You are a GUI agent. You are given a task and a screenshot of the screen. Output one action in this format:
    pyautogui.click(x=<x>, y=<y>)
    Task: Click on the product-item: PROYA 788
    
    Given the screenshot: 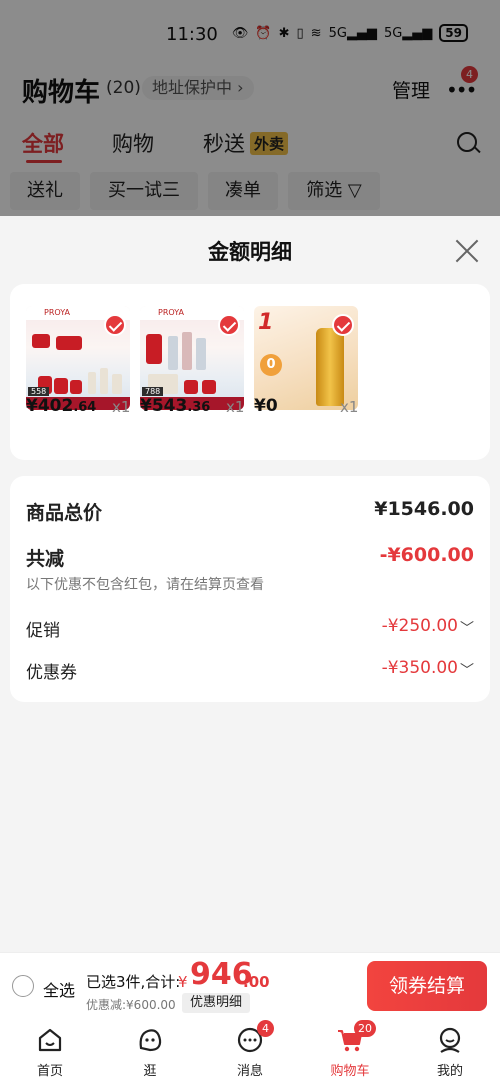 What is the action you would take?
    pyautogui.click(x=192, y=358)
    